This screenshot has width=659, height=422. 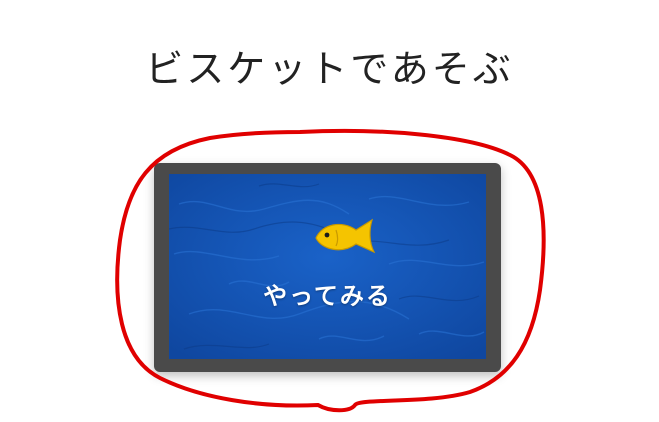 What do you see at coordinates (327, 296) in the screenshot?
I see `try-it-label: やってみる` at bounding box center [327, 296].